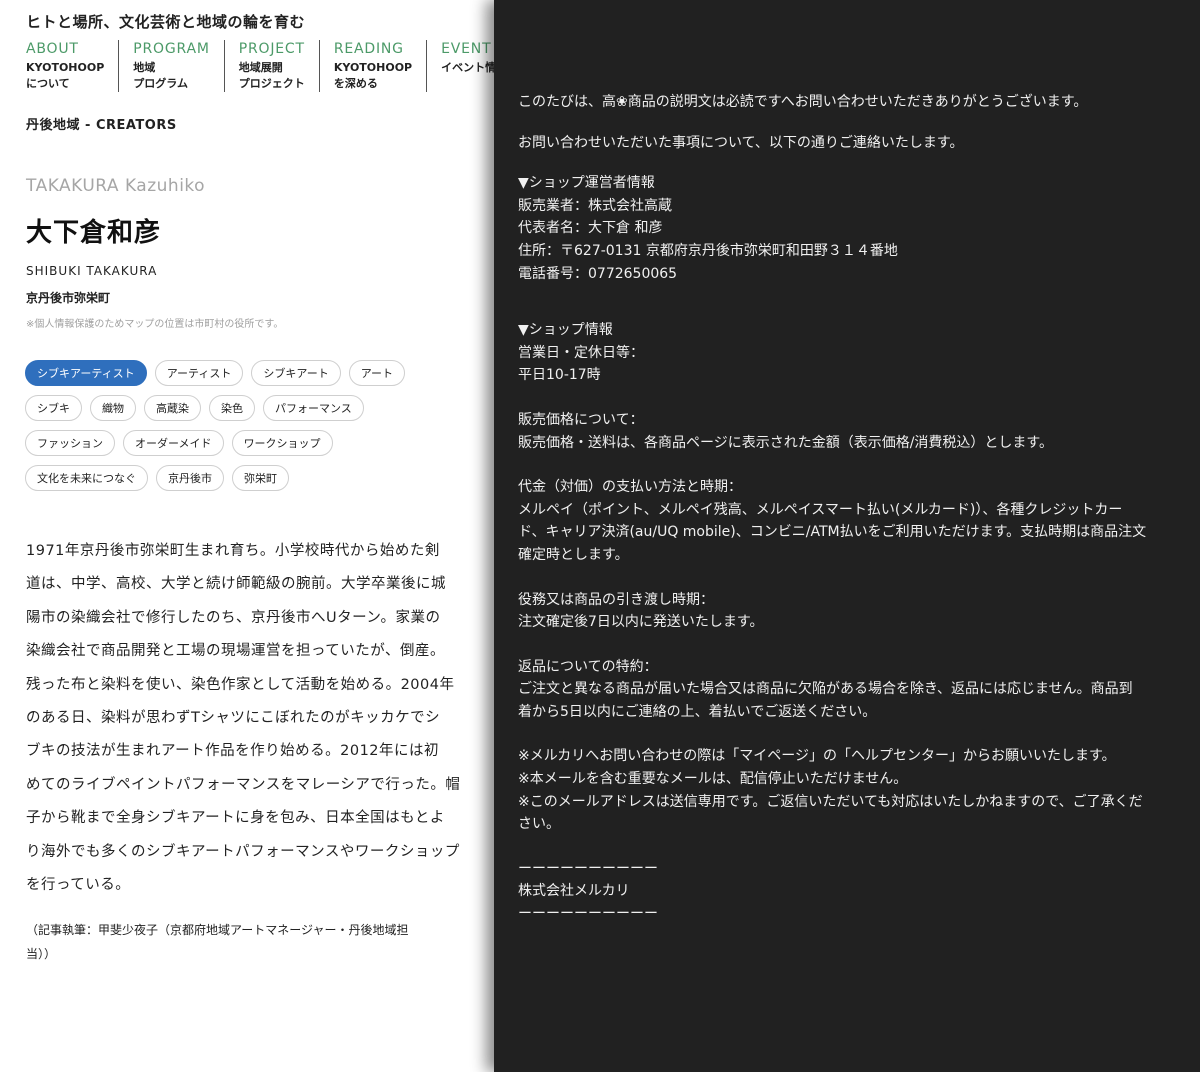  I want to click on bio-line: 残った布と染料を使い、染色作家として活動を始める。2004年, so click(240, 684).